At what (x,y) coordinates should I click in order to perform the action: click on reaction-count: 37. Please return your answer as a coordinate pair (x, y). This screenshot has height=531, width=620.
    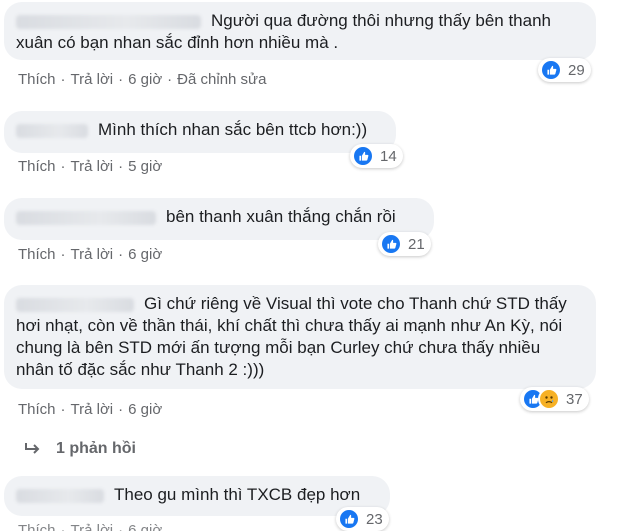
    Looking at the image, I should click on (574, 399).